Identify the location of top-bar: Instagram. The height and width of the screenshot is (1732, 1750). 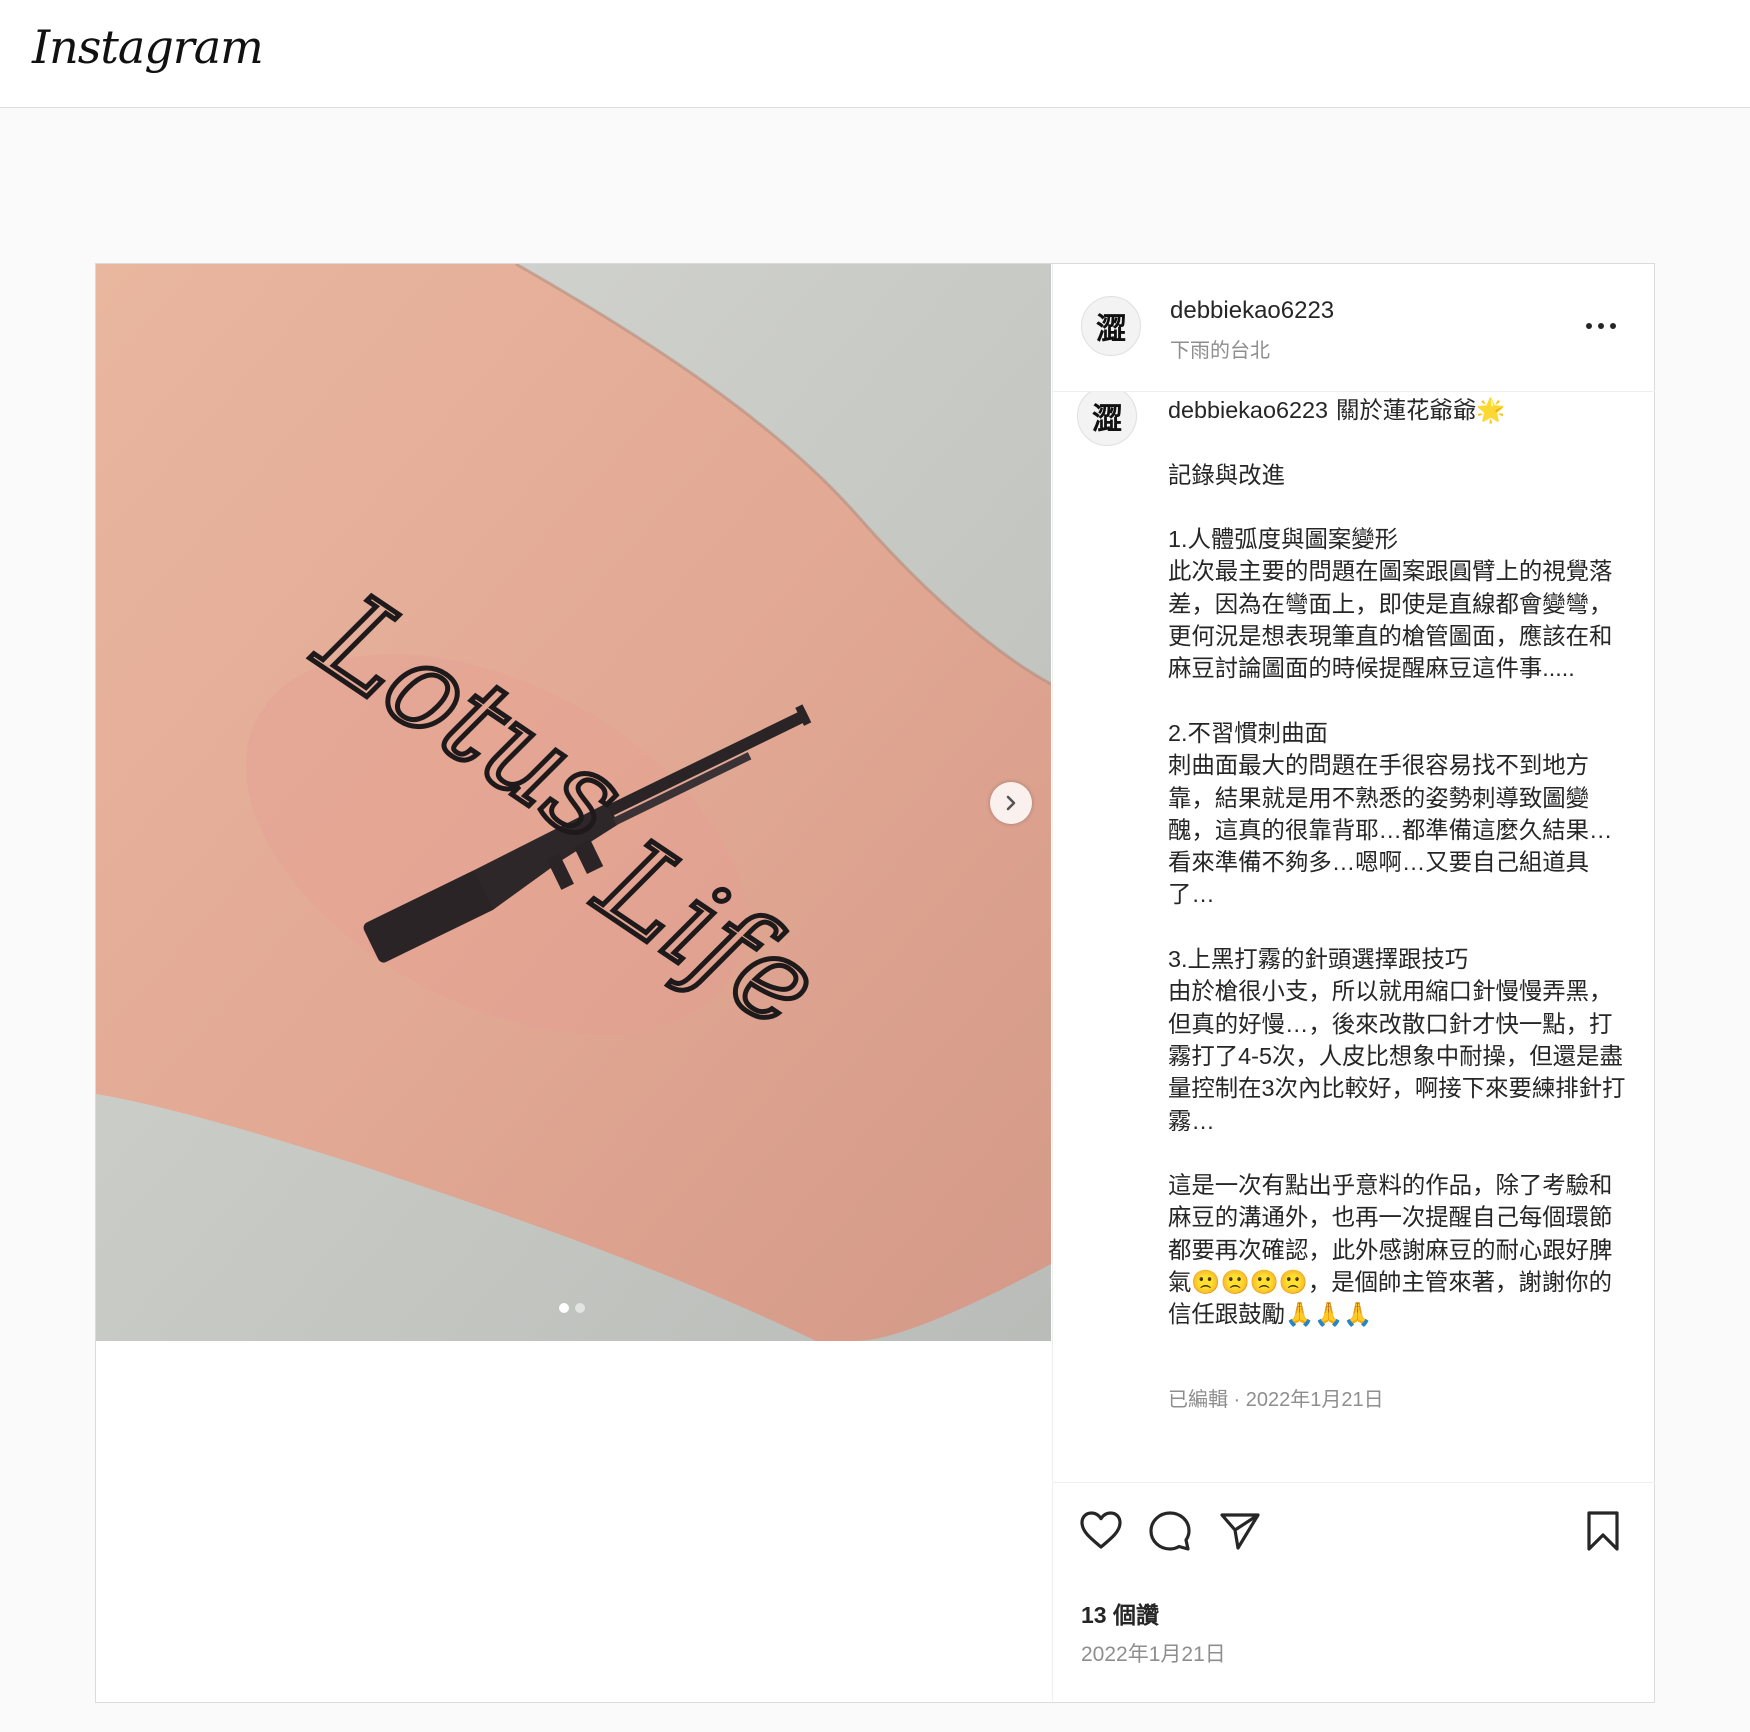
(875, 54).